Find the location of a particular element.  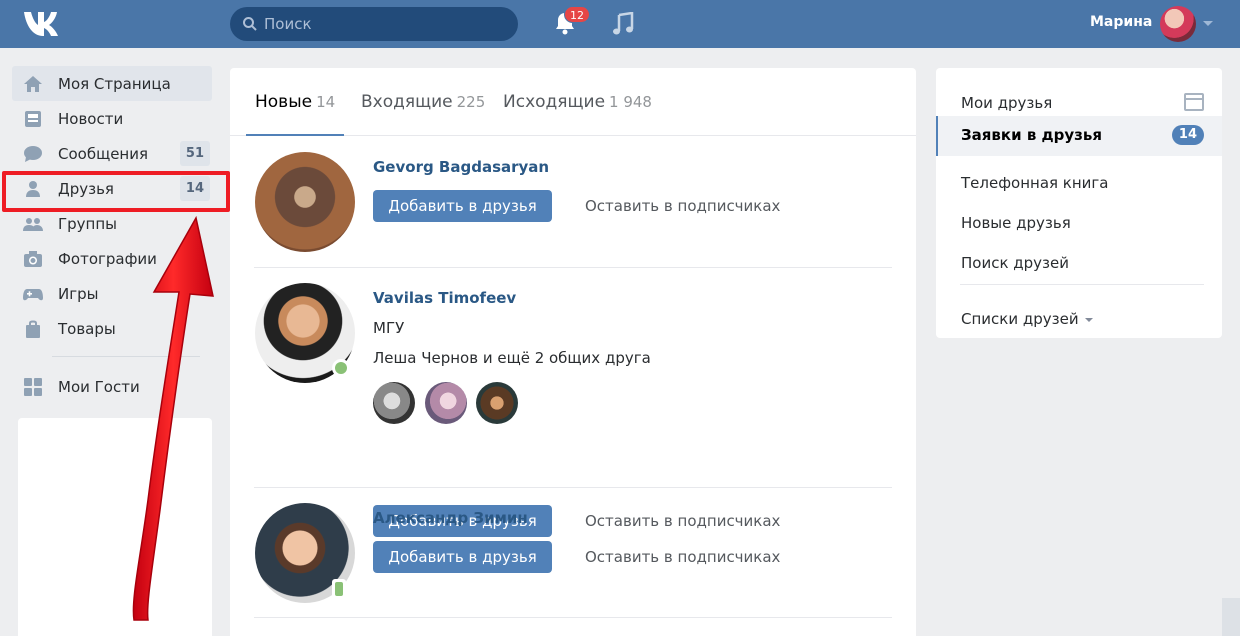

search-box is located at coordinates (374, 24).